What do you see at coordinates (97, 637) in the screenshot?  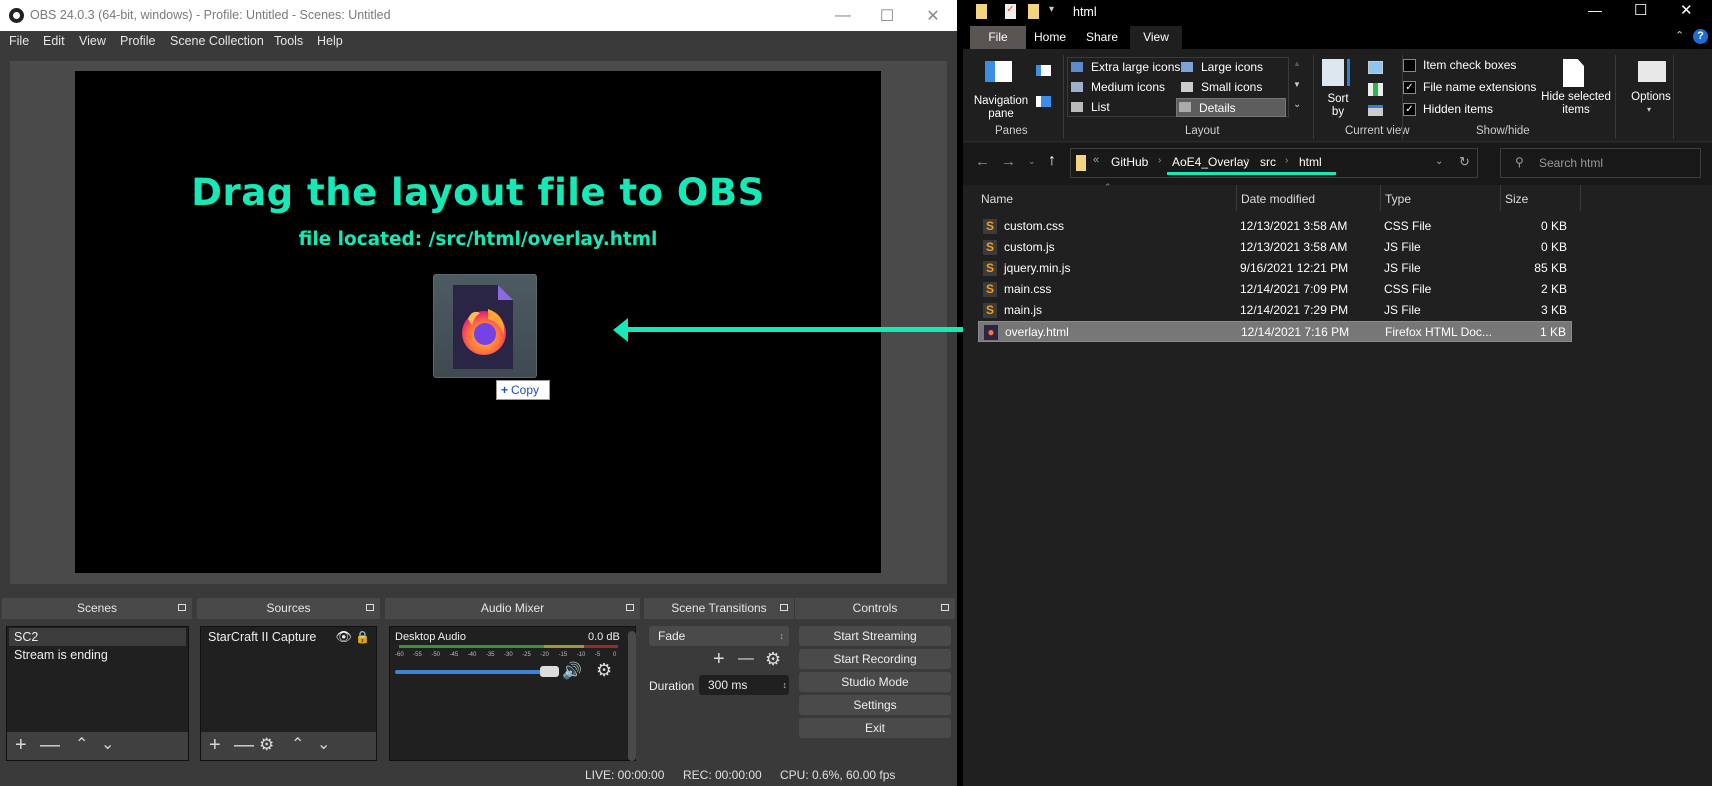 I see `scene-item: SC2` at bounding box center [97, 637].